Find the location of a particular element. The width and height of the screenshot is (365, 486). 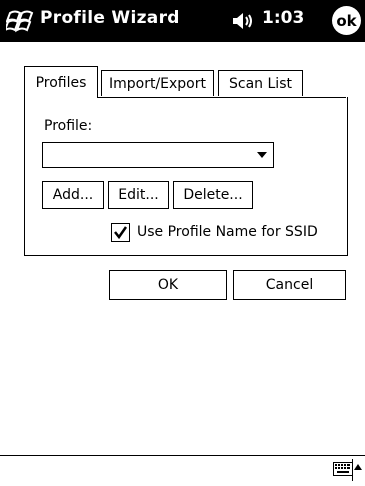

ssid-checkbox is located at coordinates (120, 232).